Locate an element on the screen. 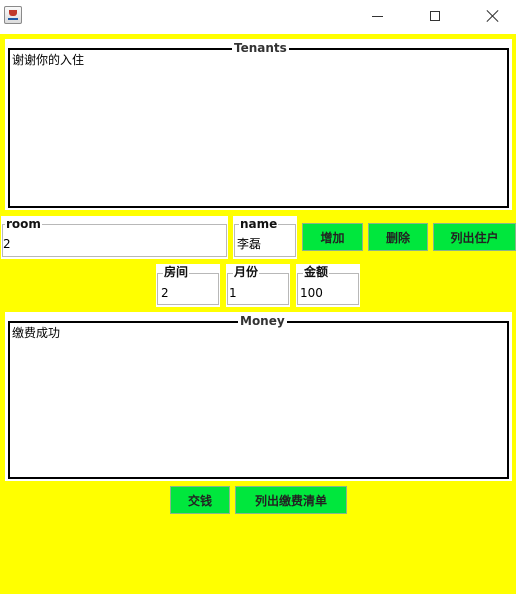 The height and width of the screenshot is (594, 516). maximize-button is located at coordinates (435, 16).